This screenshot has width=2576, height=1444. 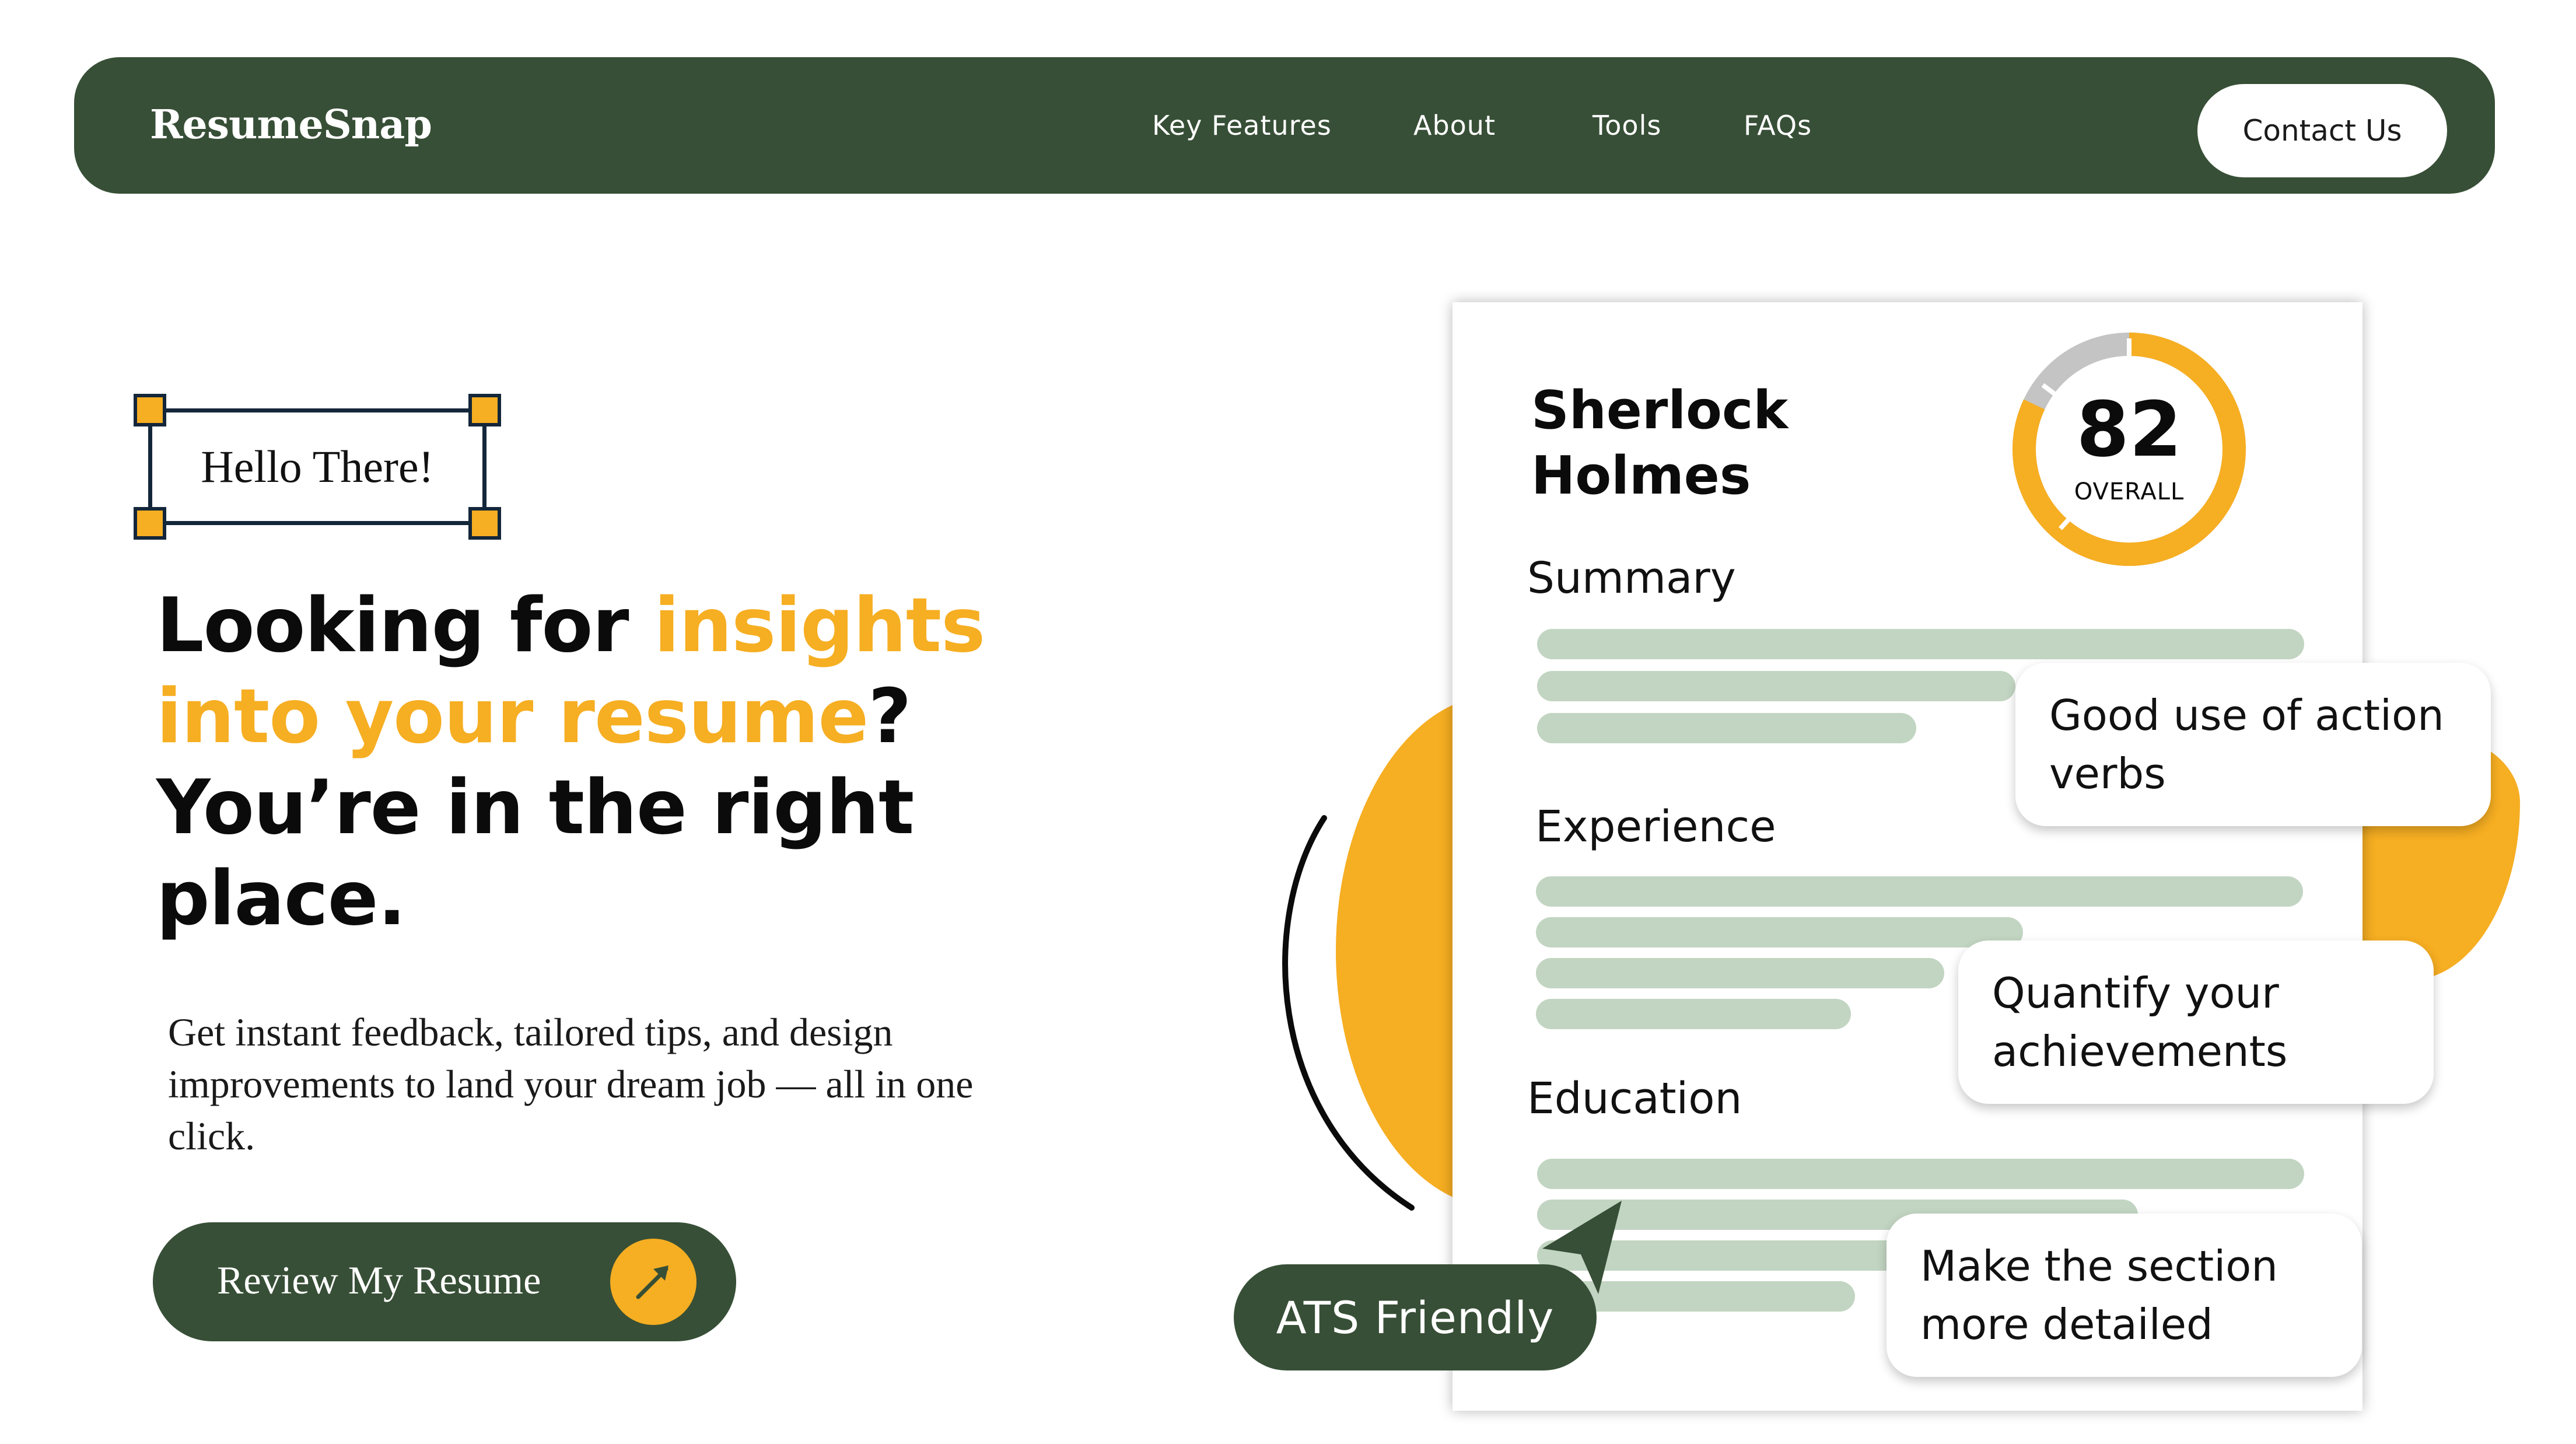 I want to click on nav-link-tools: Tools, so click(x=1626, y=125).